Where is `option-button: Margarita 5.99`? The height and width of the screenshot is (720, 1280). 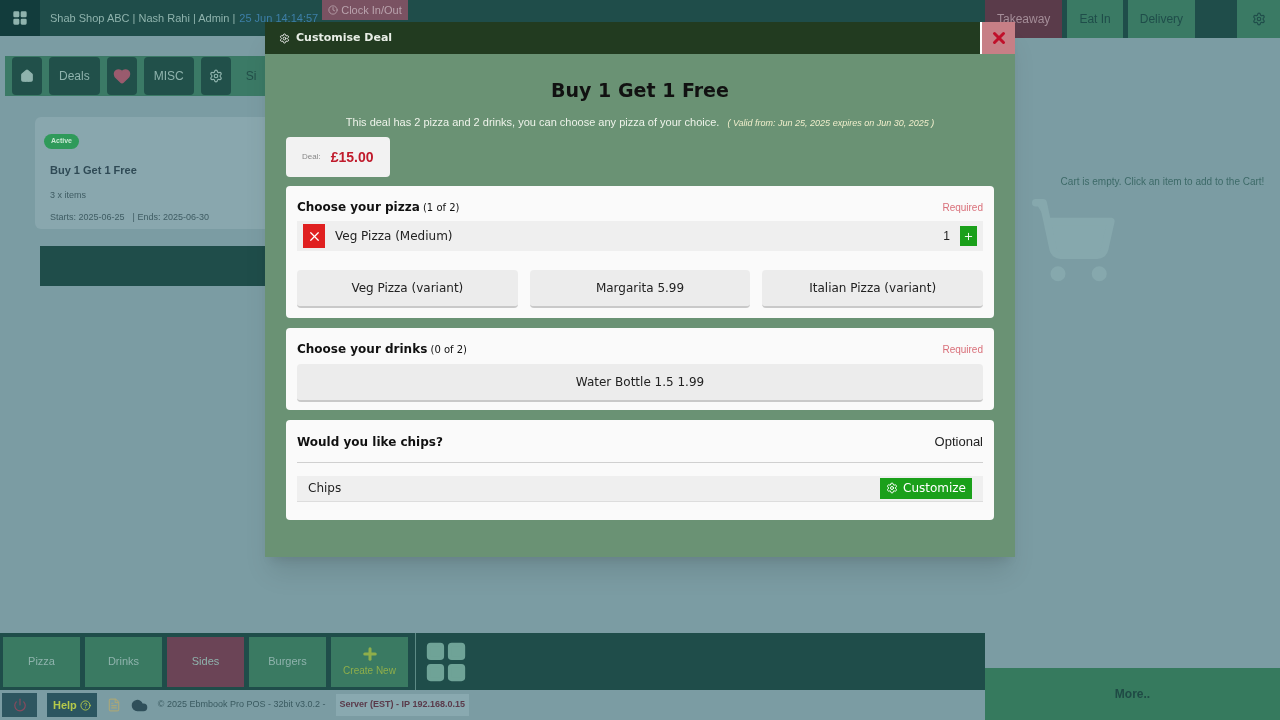 option-button: Margarita 5.99 is located at coordinates (640, 289).